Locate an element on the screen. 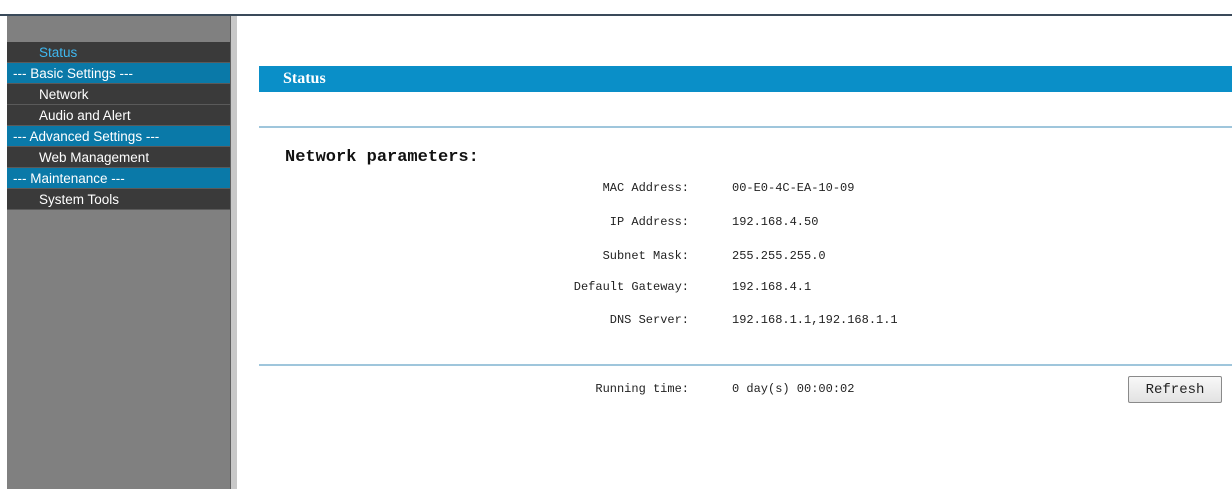  param-row-dns: DNS Server: 192.168.1.1,192.168.1.1 is located at coordinates (734, 322).